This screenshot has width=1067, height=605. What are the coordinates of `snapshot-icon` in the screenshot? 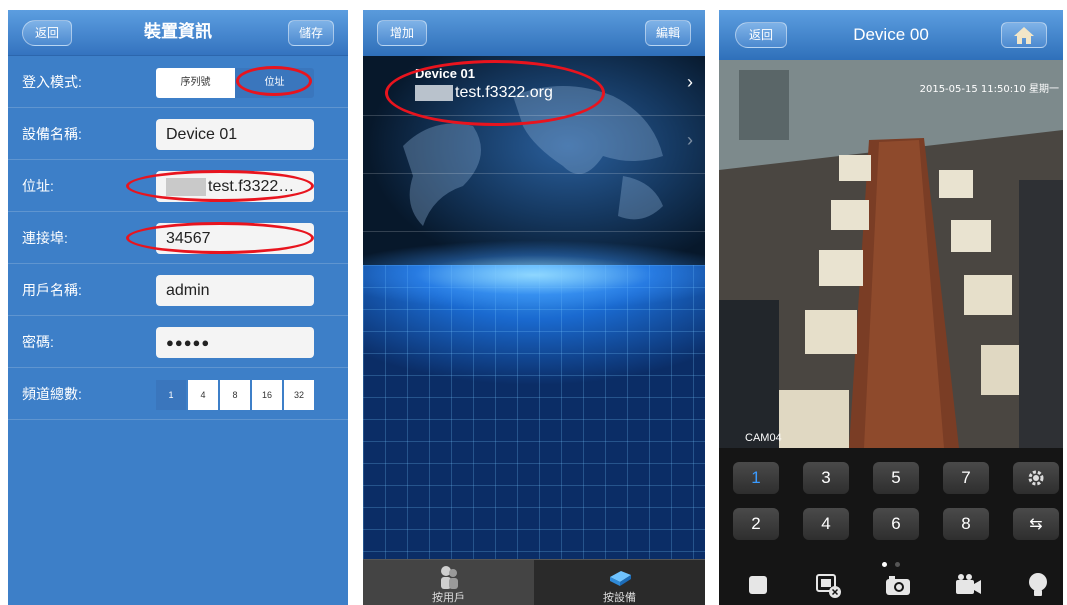 It's located at (898, 585).